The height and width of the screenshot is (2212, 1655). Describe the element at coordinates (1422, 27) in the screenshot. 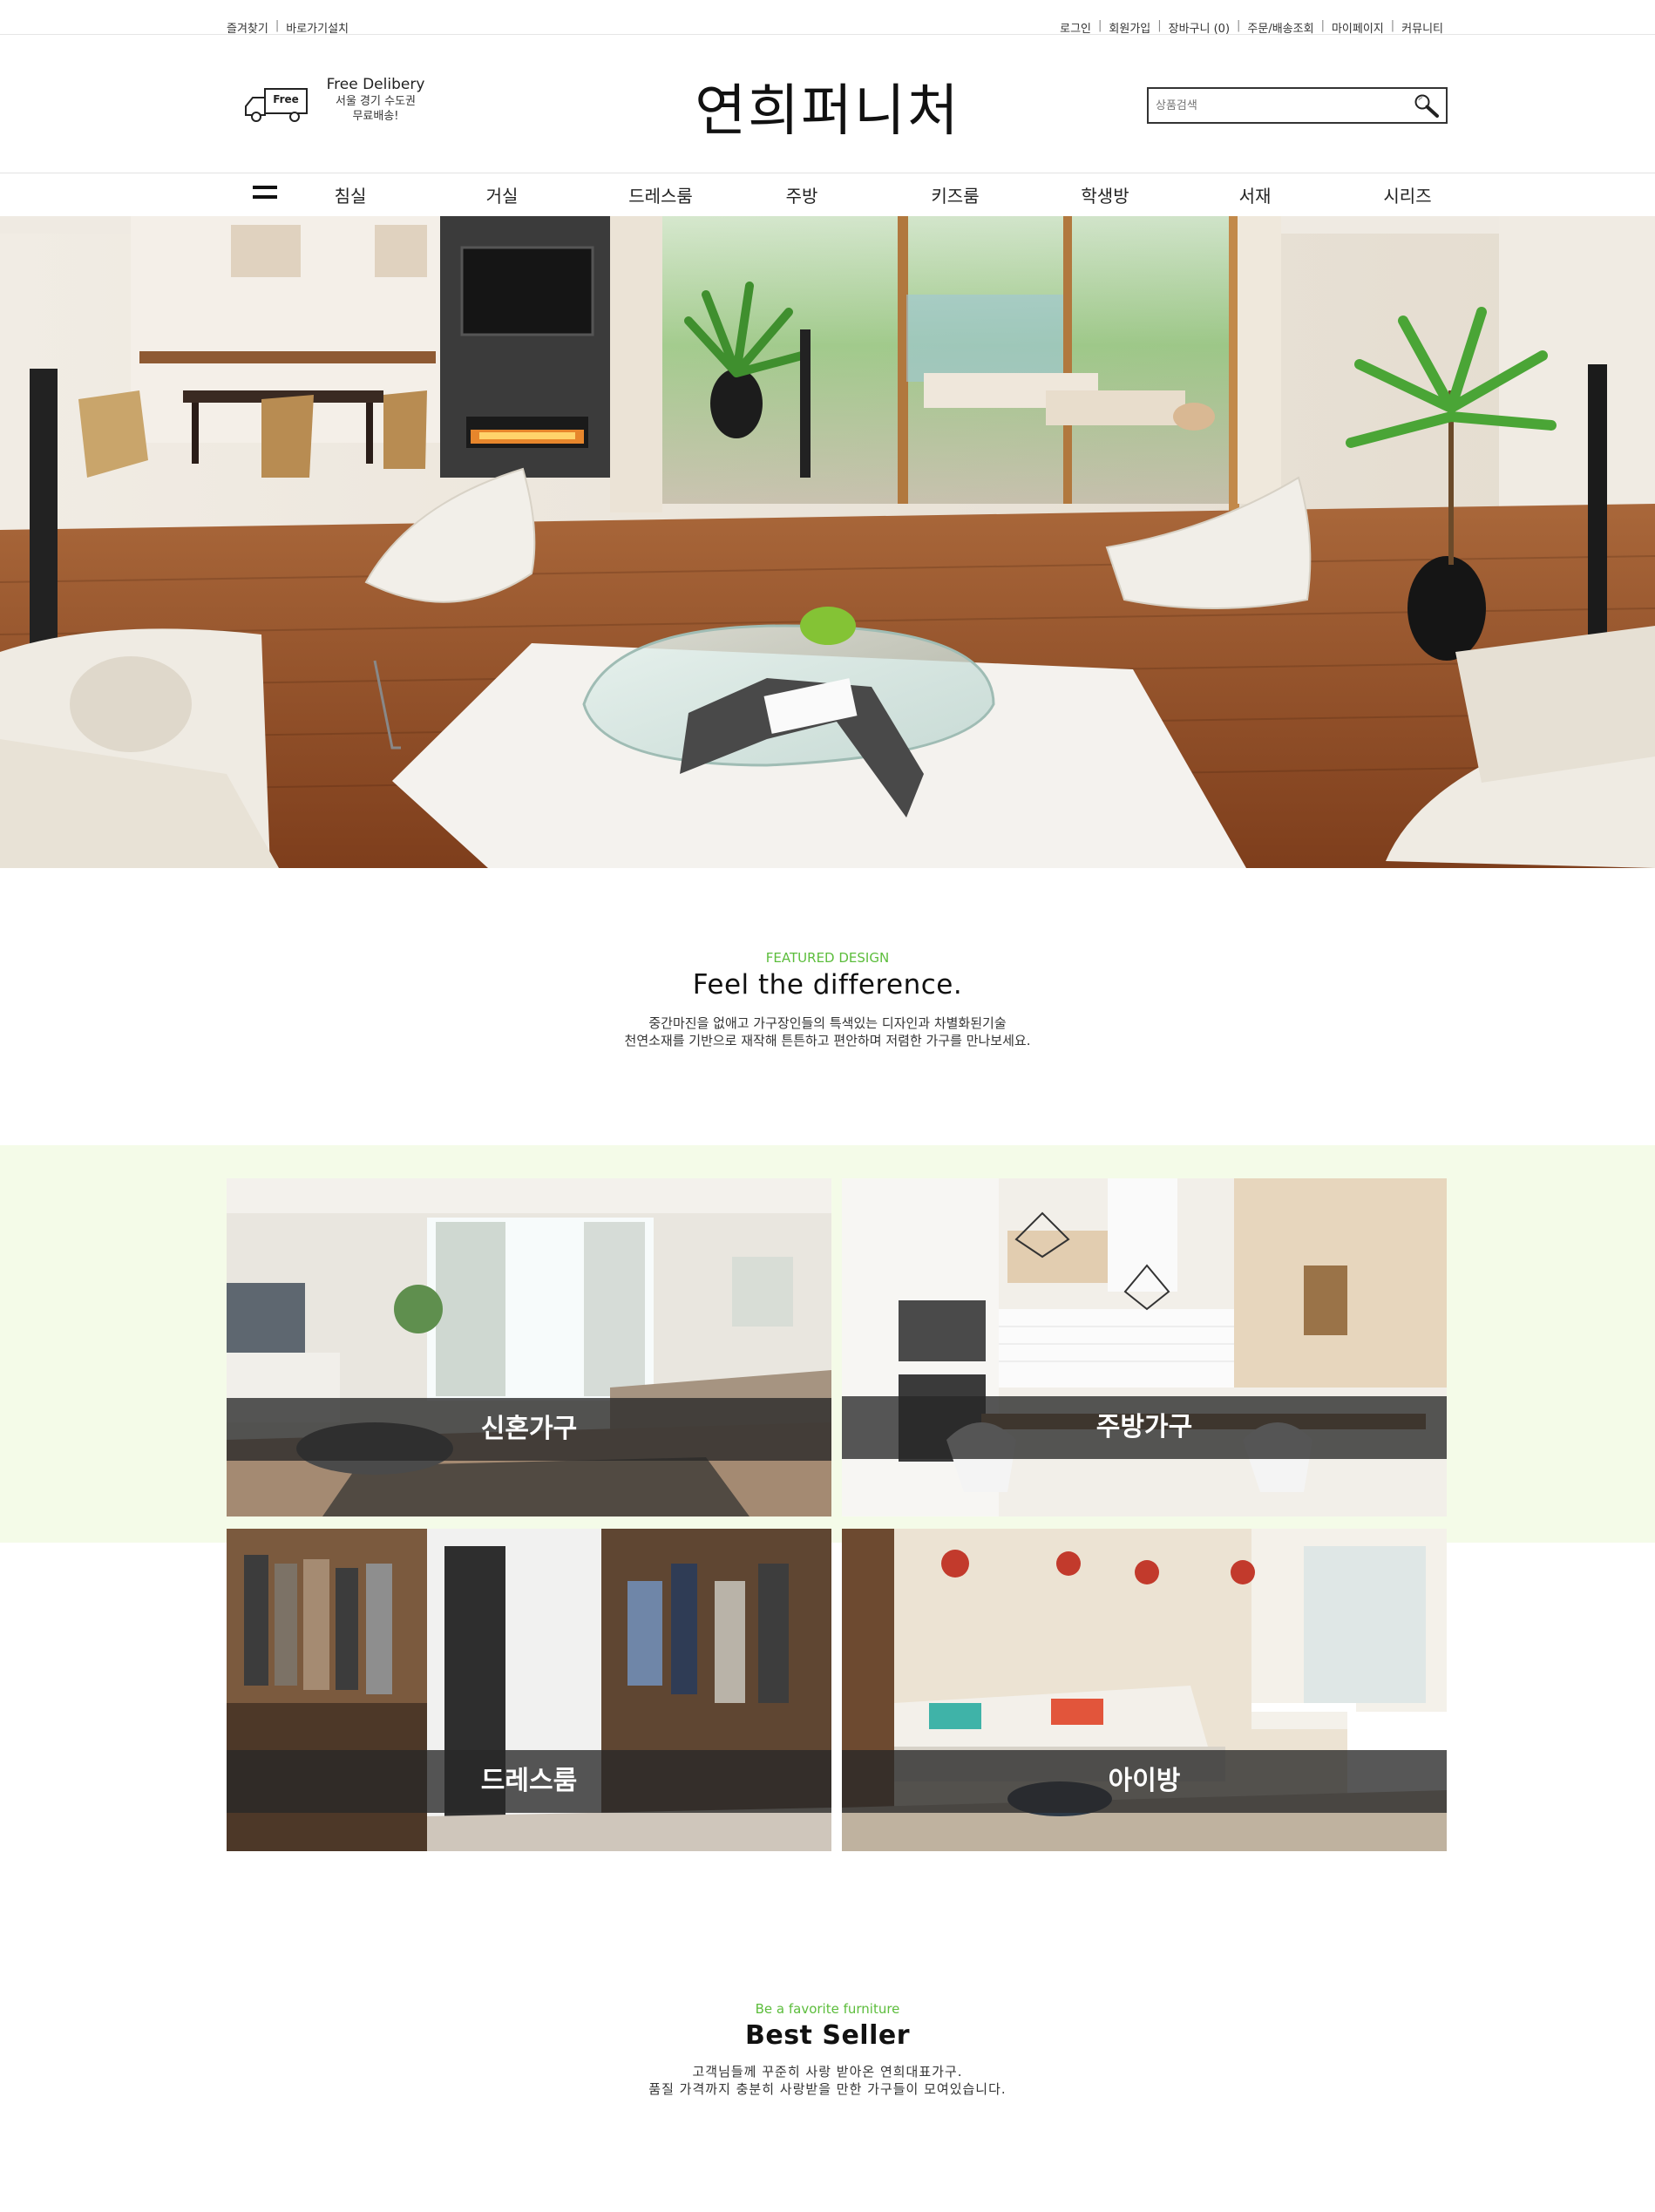

I see `community-link: 커뮤니티` at that location.